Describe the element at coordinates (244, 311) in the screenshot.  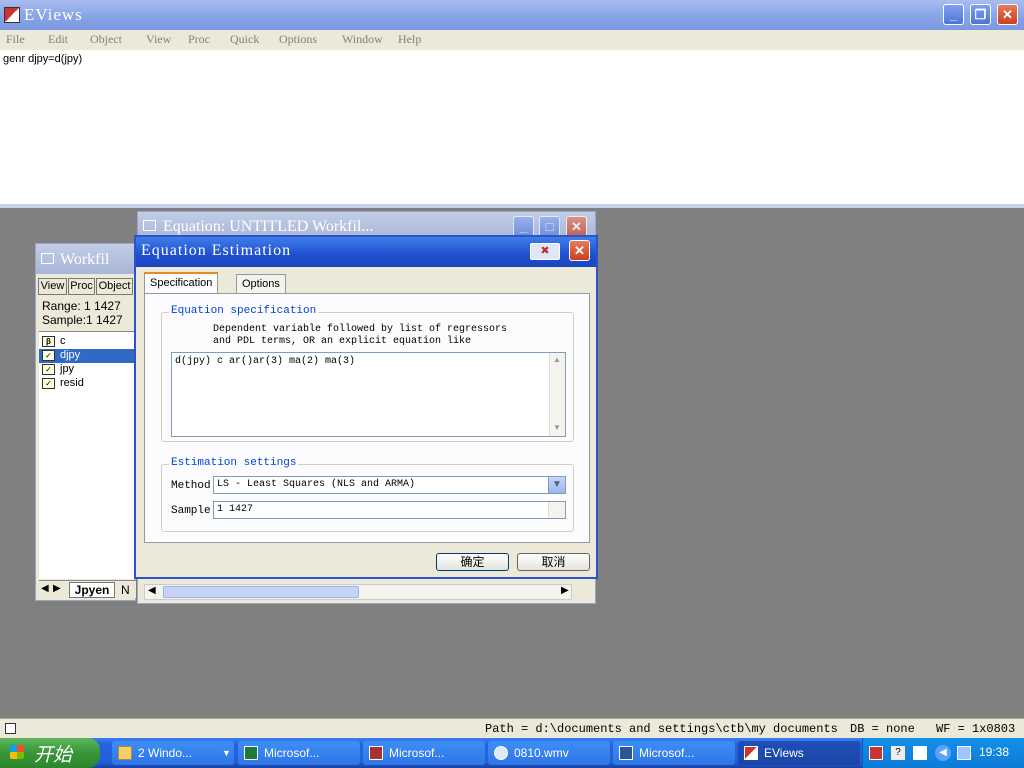
I see `equation-spec-label: Equation specification` at that location.